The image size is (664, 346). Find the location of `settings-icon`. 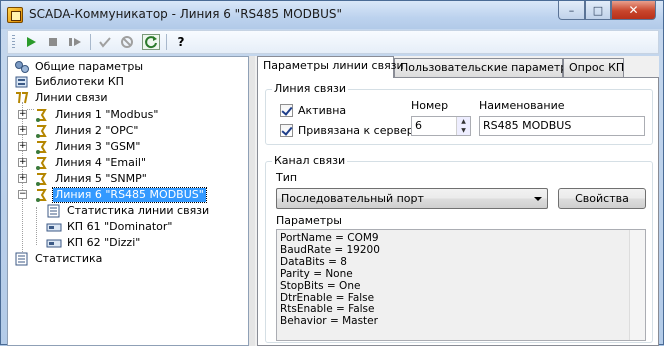

settings-icon is located at coordinates (22, 66).